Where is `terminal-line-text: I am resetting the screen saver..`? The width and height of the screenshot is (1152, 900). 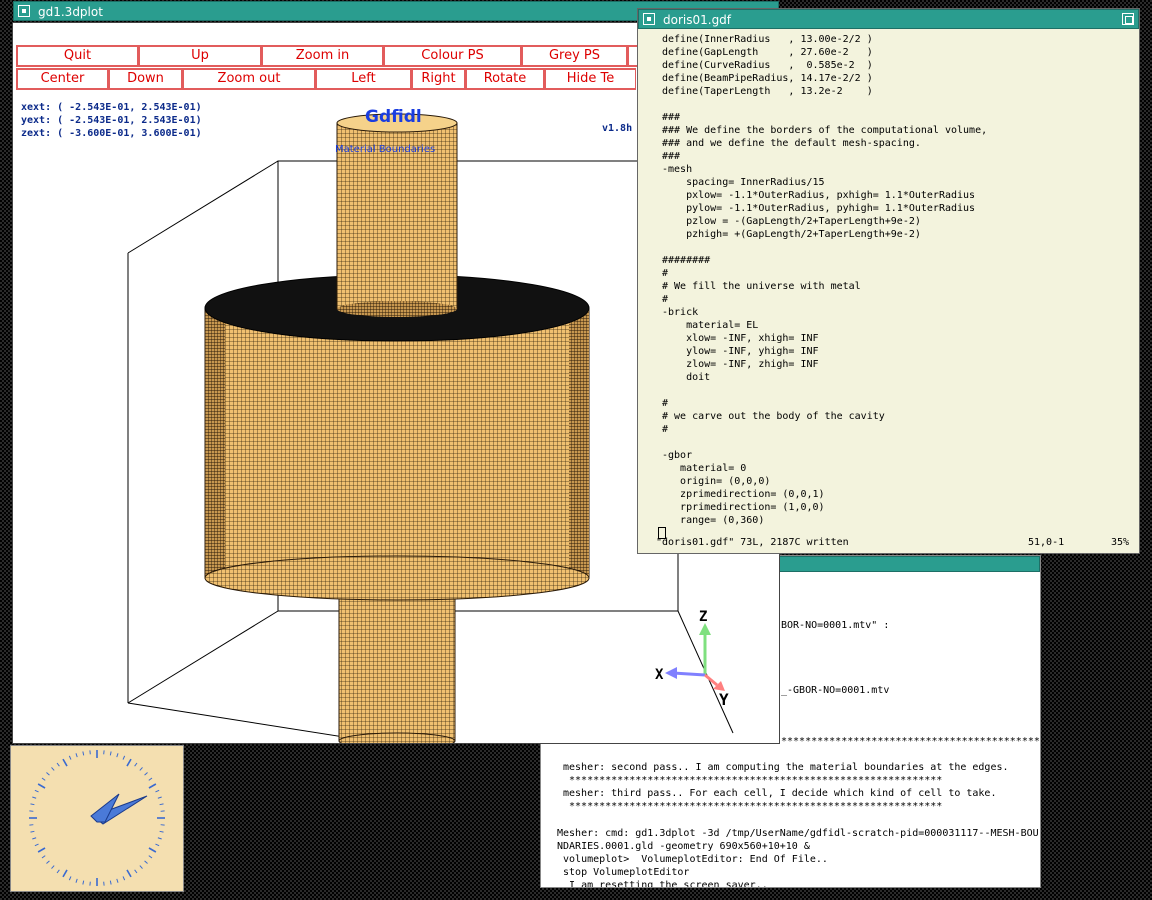
terminal-line-text: I am resetting the screen saver.. is located at coordinates (662, 883).